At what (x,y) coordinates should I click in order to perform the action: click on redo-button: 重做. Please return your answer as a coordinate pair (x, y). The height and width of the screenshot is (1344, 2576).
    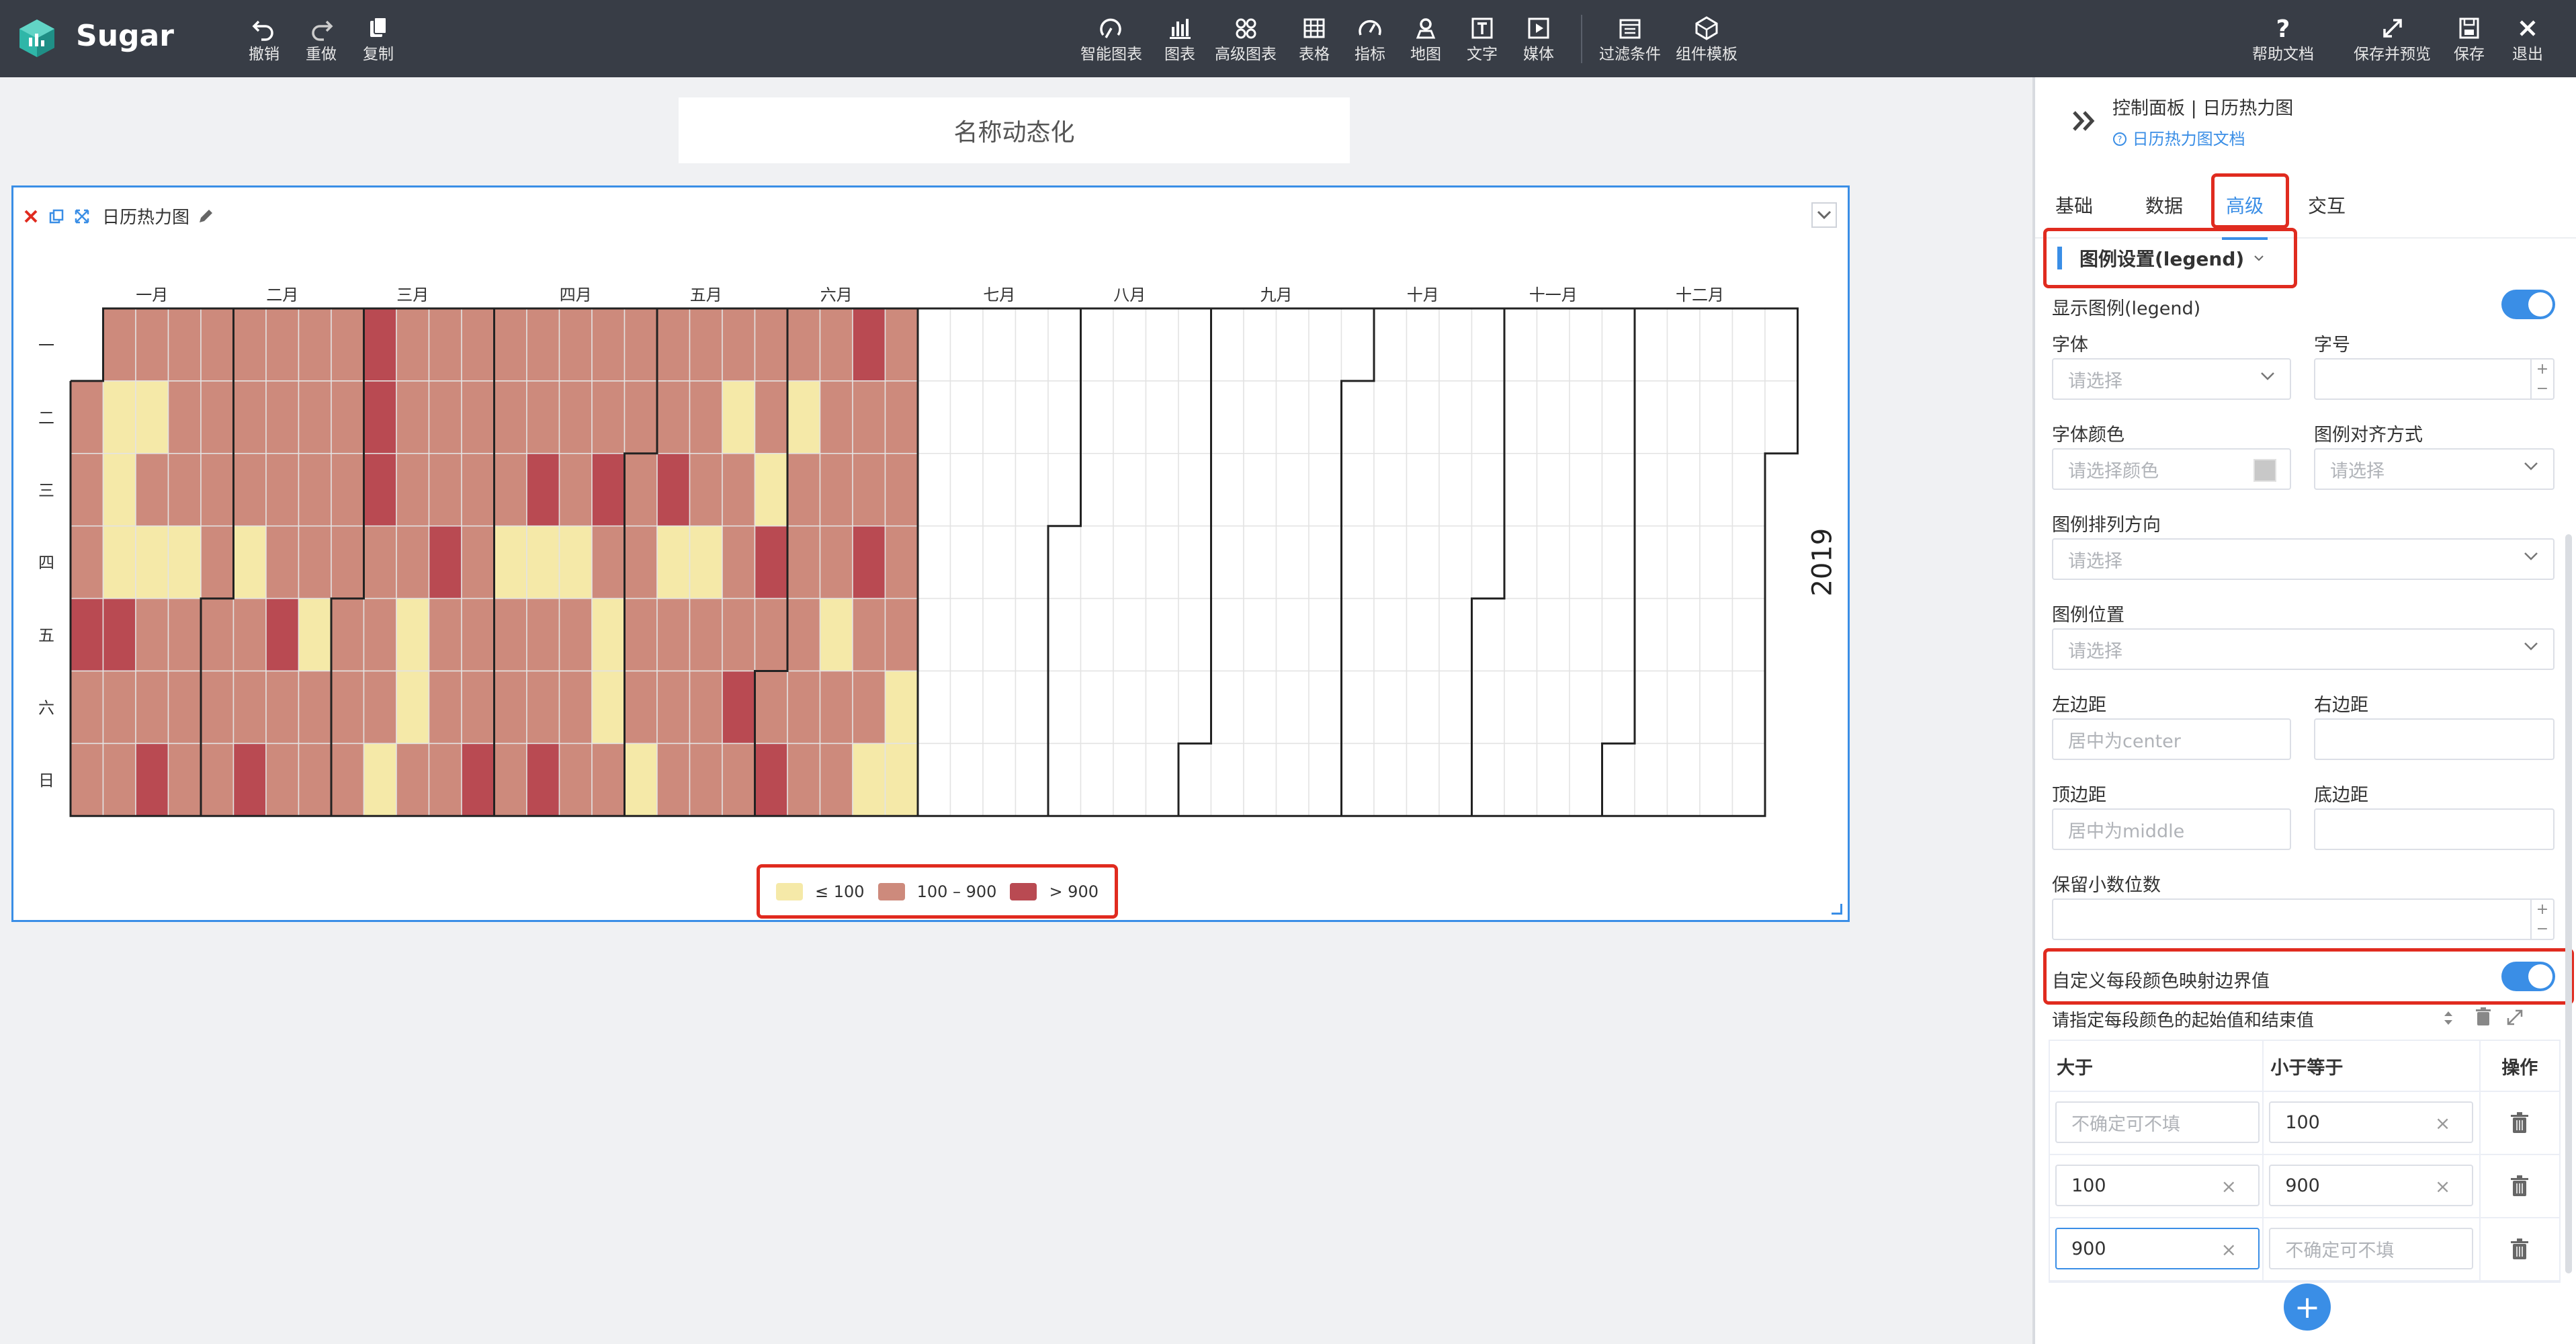
    Looking at the image, I should click on (321, 41).